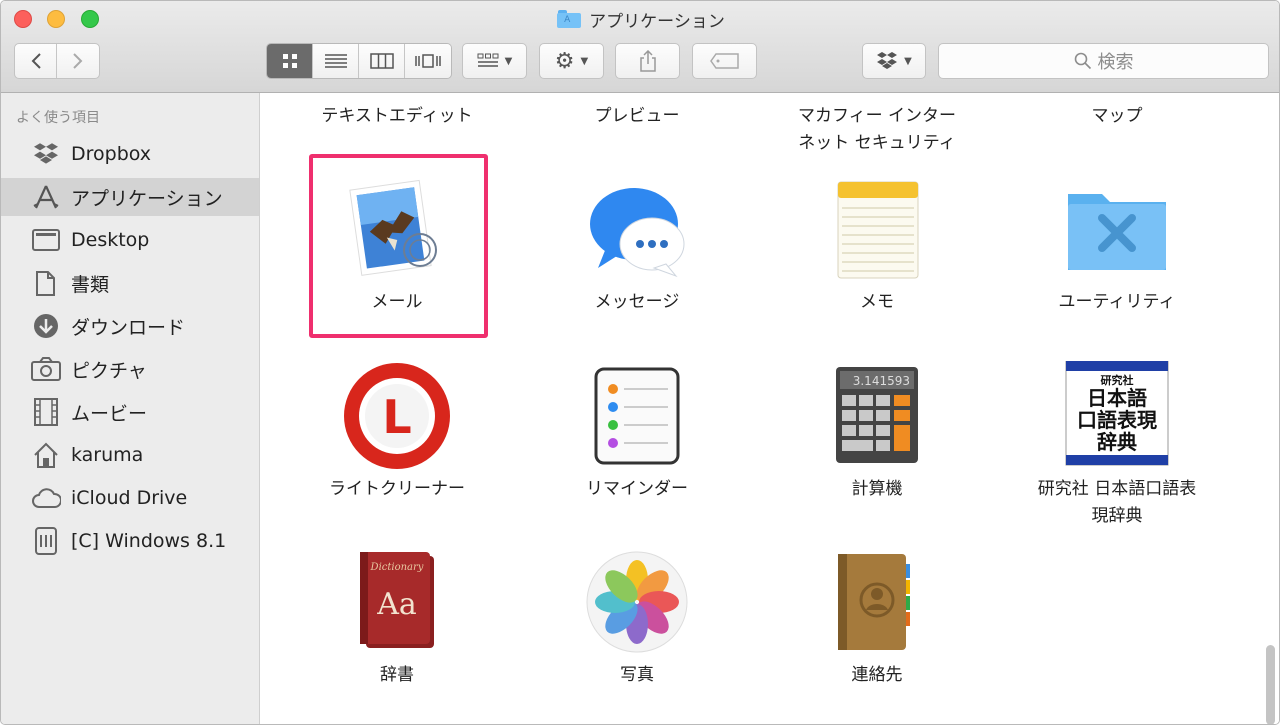 The image size is (1280, 725). Describe the element at coordinates (908, 61) in the screenshot. I see `chevron-down-icon: ▼` at that location.